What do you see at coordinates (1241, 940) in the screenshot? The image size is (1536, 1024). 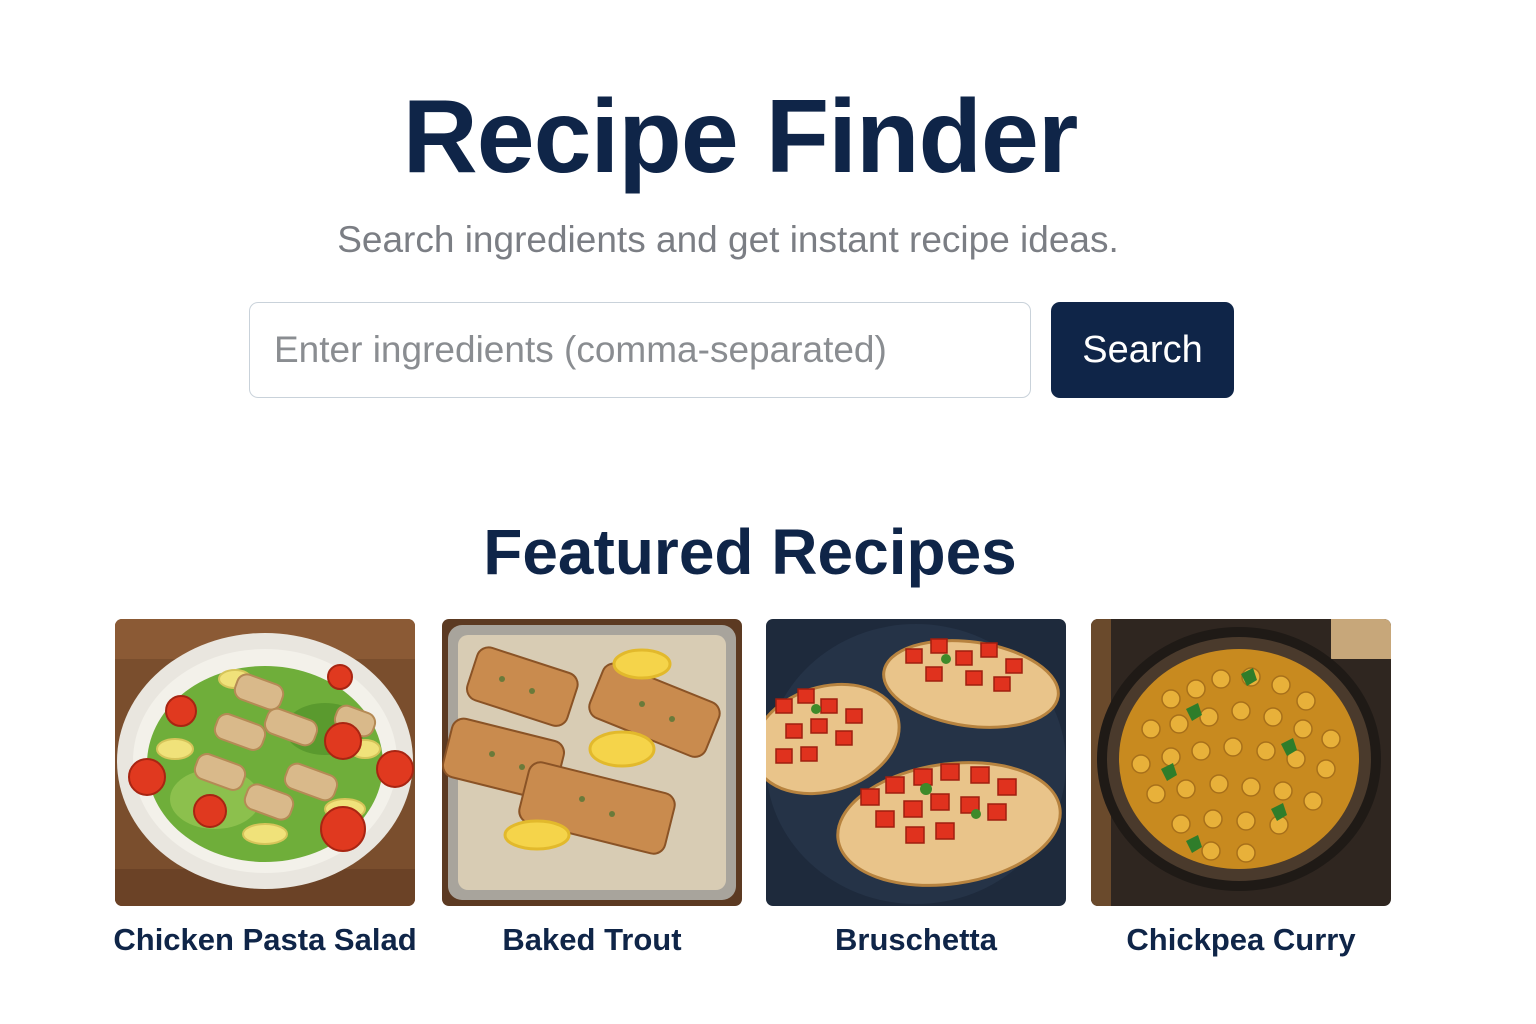 I see `recipe-card-title: Chickpea Curry` at bounding box center [1241, 940].